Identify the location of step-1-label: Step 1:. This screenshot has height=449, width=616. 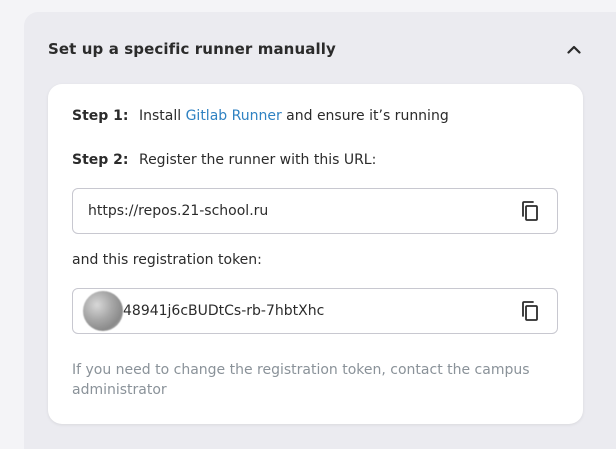
(100, 116).